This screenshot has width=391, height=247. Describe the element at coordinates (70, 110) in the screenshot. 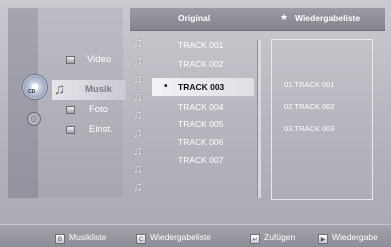

I see `photo-icon` at that location.